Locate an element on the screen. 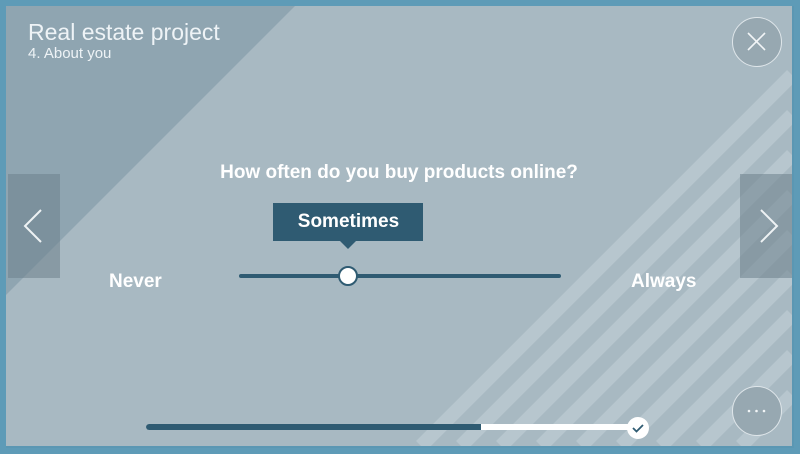 The height and width of the screenshot is (454, 800). question-text: How often do you buy products online? is located at coordinates (399, 172).